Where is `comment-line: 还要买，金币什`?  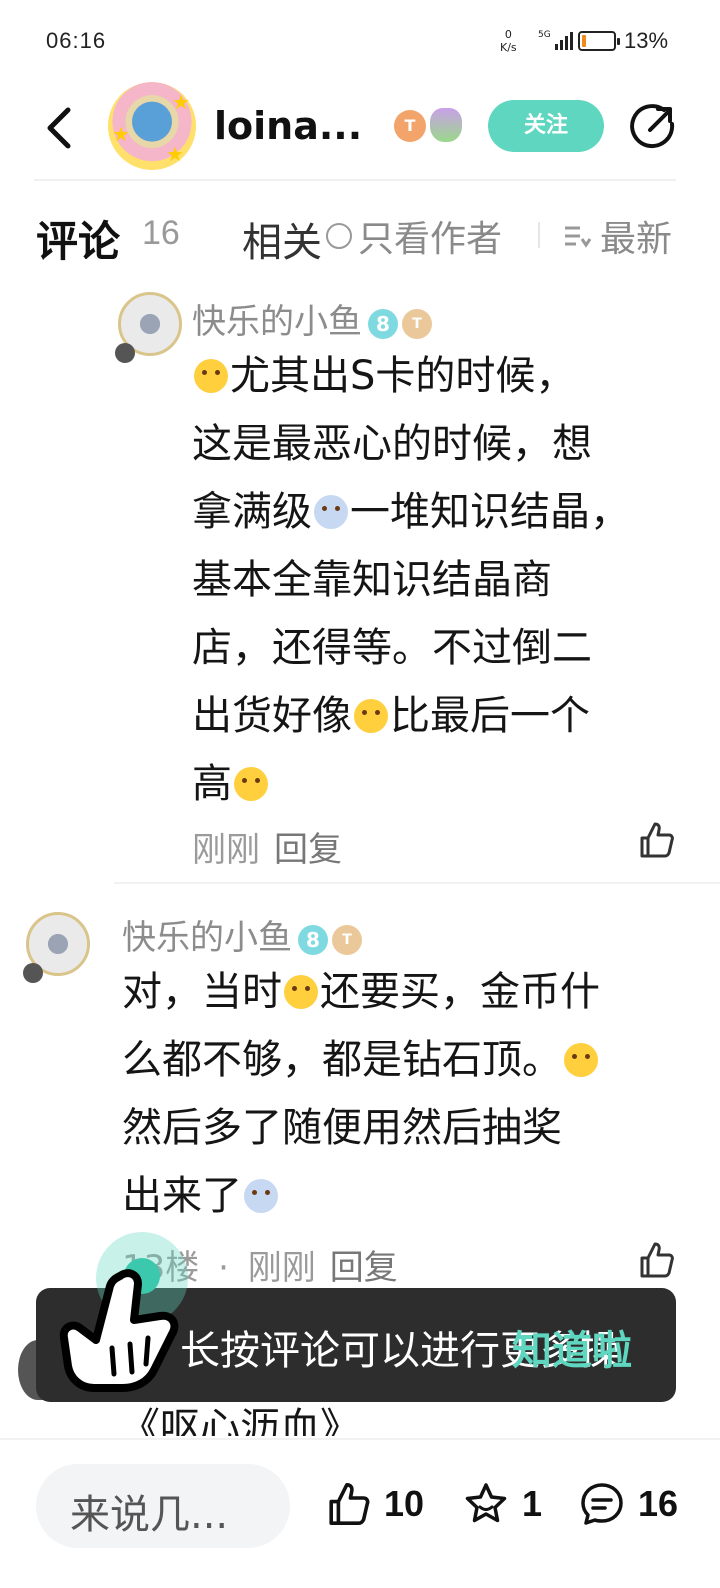 comment-line: 还要买，金币什 is located at coordinates (460, 992).